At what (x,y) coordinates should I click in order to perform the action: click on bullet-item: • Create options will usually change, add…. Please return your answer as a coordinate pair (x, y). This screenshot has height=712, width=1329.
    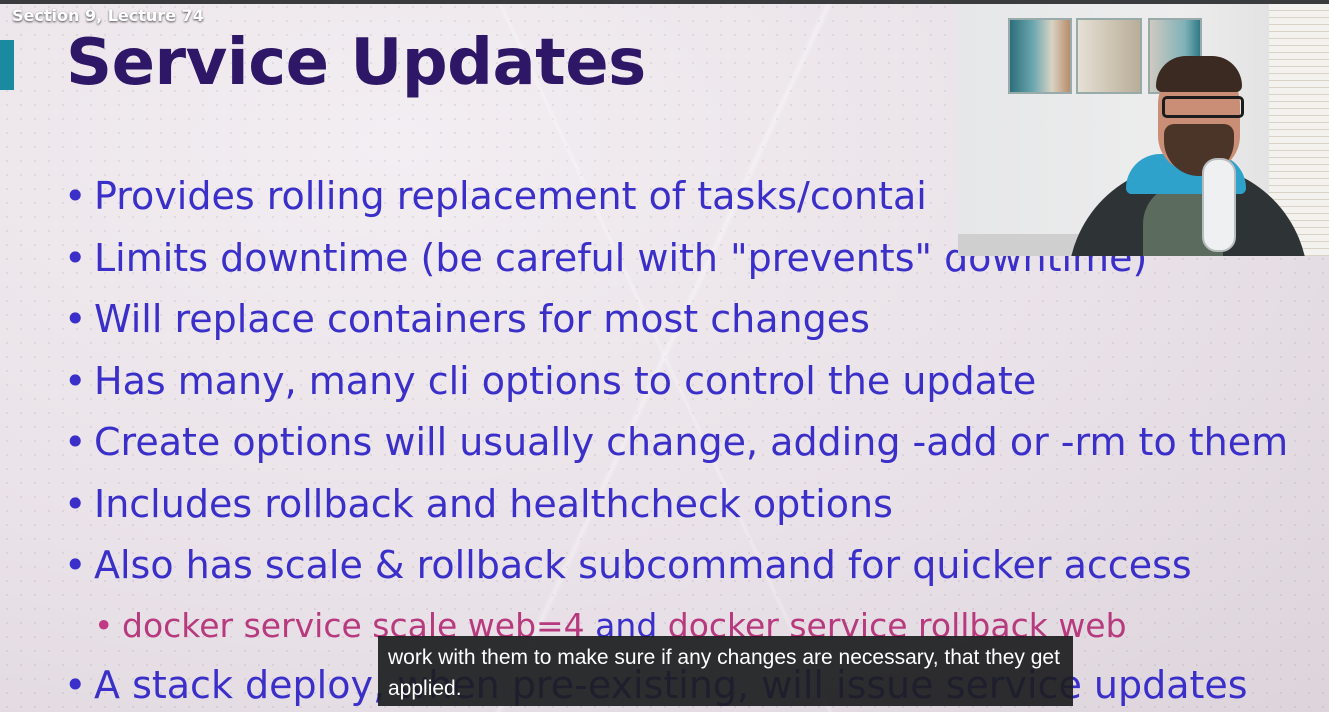
    Looking at the image, I should click on (696, 443).